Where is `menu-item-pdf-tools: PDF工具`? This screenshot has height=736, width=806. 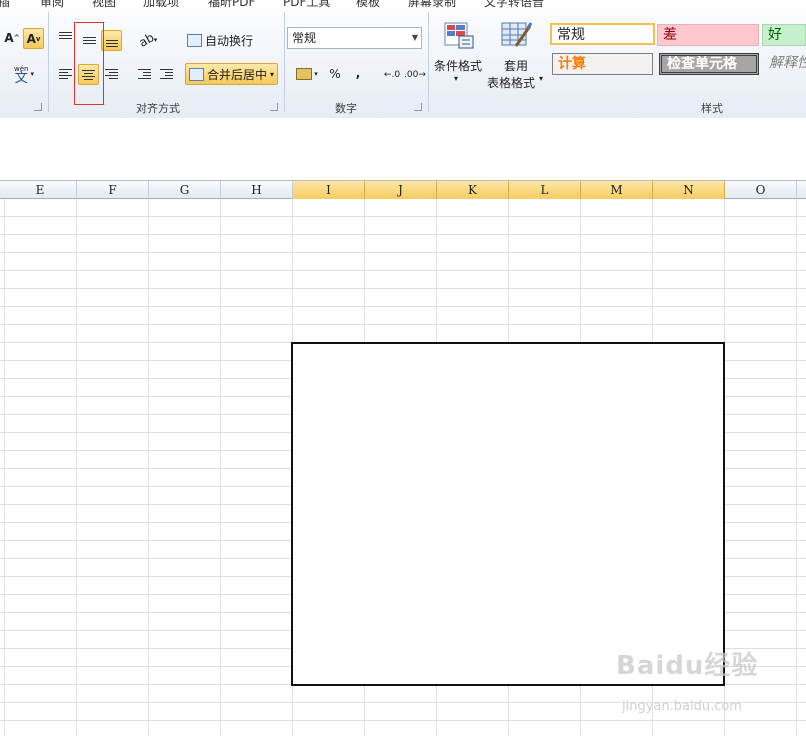 menu-item-pdf-tools: PDF工具 is located at coordinates (306, 4).